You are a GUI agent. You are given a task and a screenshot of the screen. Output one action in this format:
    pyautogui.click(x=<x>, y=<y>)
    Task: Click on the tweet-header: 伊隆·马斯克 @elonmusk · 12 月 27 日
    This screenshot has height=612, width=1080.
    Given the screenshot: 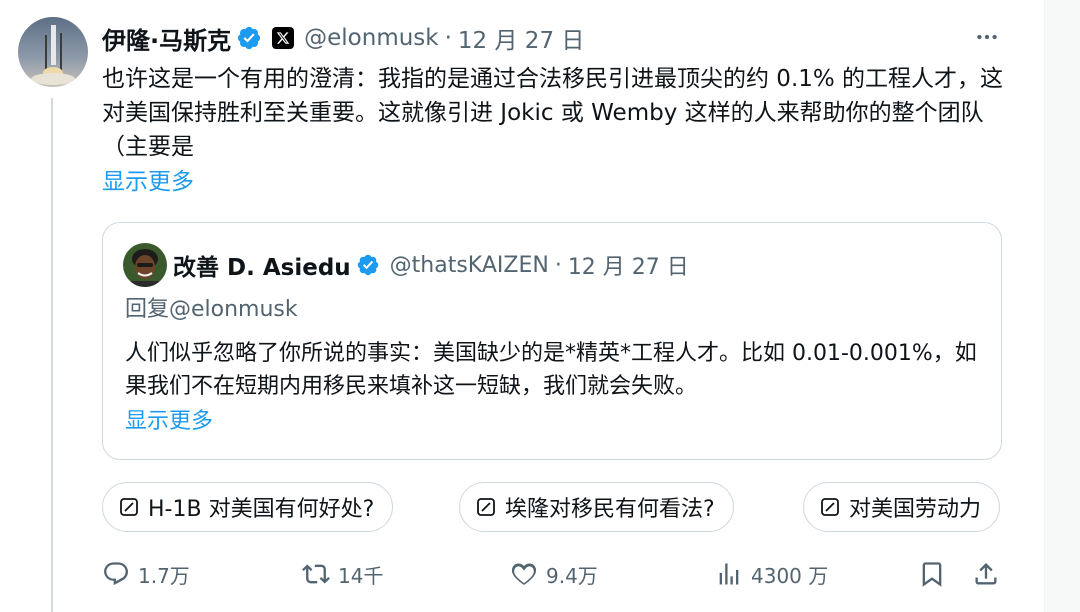 What is the action you would take?
    pyautogui.click(x=343, y=38)
    